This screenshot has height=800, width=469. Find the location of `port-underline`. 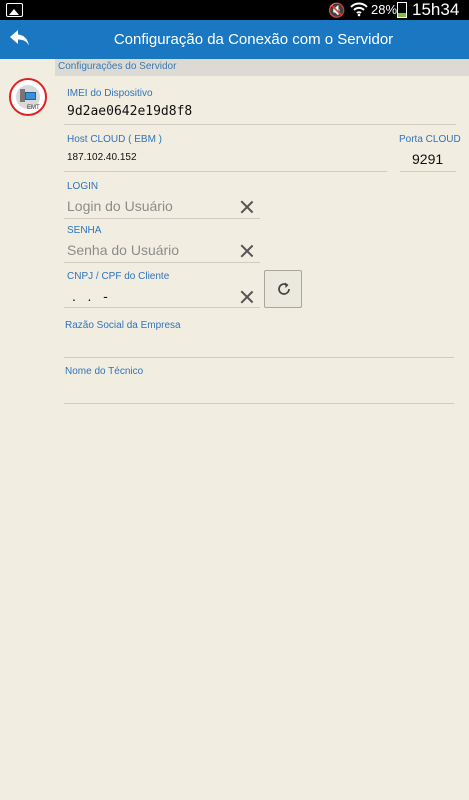

port-underline is located at coordinates (428, 171).